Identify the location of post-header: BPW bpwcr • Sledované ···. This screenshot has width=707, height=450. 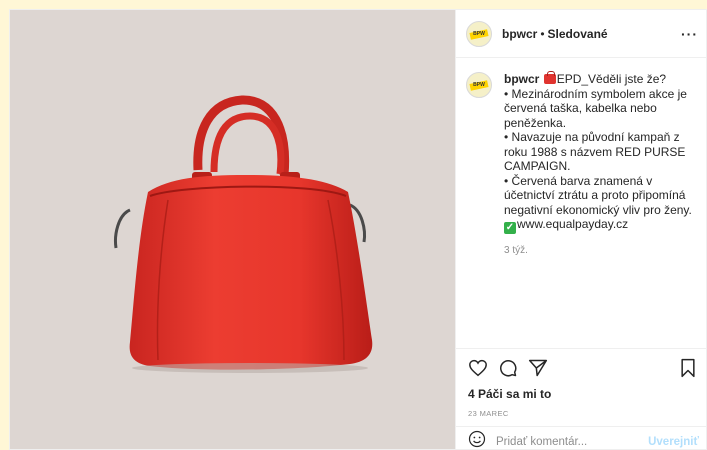
(581, 34).